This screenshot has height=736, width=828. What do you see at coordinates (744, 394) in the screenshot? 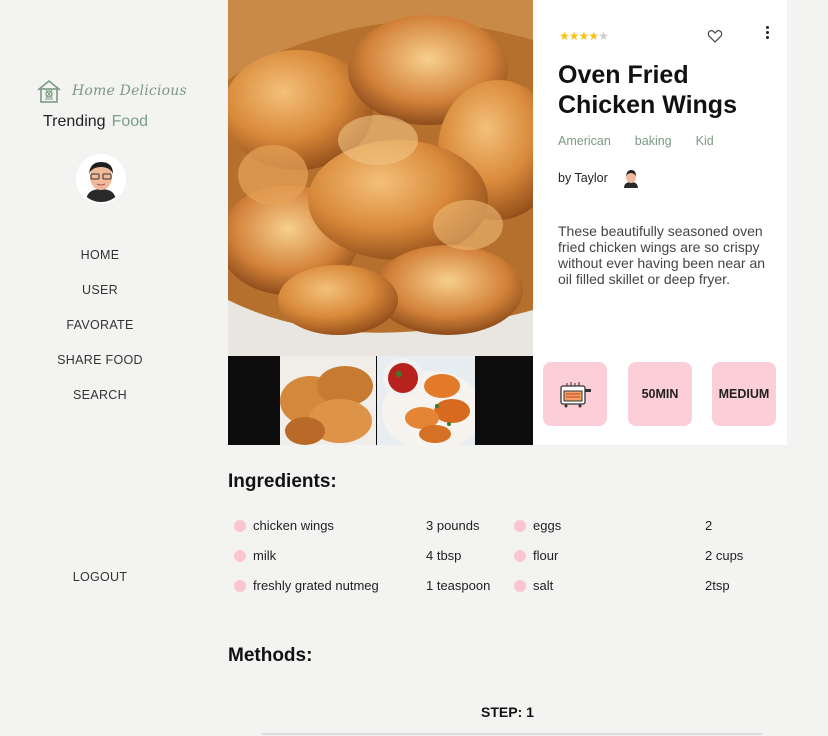
I see `difficulty-badge: MEDIUM` at bounding box center [744, 394].